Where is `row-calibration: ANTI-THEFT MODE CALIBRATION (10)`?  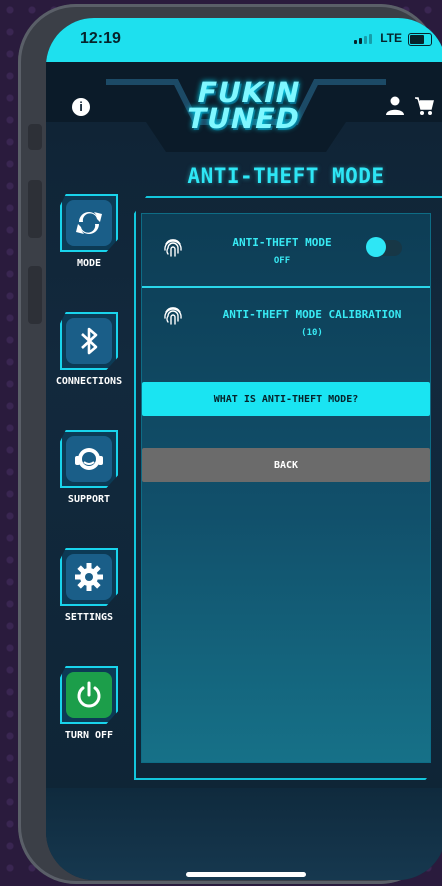 row-calibration: ANTI-THEFT MODE CALIBRATION (10) is located at coordinates (286, 323).